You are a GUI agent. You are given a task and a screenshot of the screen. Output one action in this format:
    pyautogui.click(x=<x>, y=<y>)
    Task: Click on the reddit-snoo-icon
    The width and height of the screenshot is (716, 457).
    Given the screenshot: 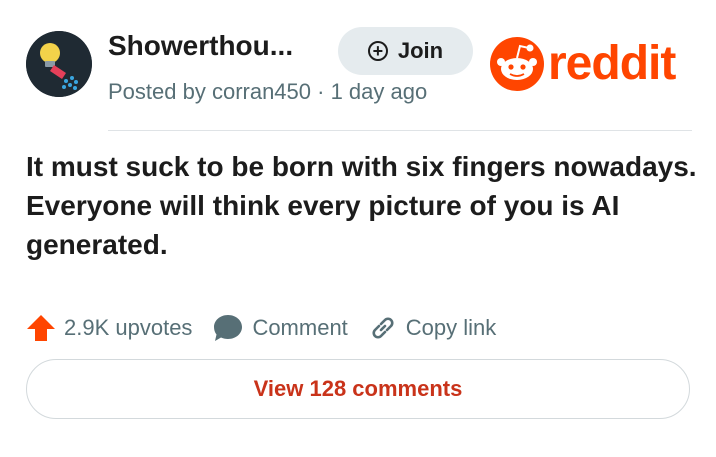 What is the action you would take?
    pyautogui.click(x=517, y=64)
    